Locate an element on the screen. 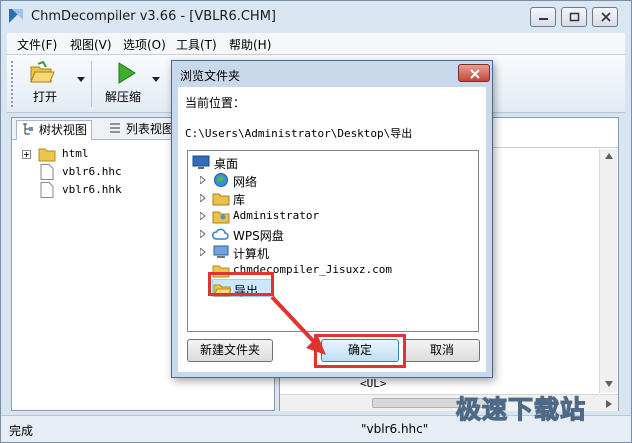  folder-tree-label: 计算机 is located at coordinates (251, 254).